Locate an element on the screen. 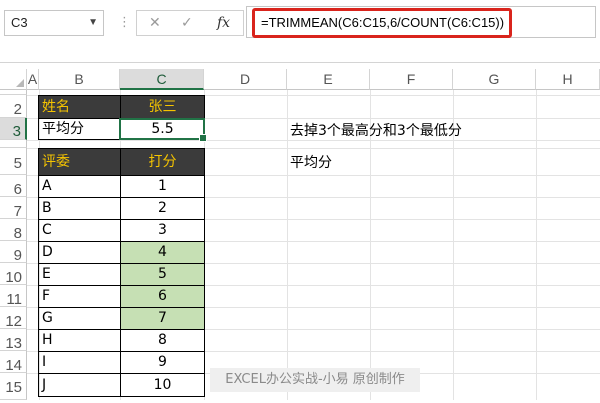 This screenshot has height=403, width=600. fill-handle is located at coordinates (203, 138).